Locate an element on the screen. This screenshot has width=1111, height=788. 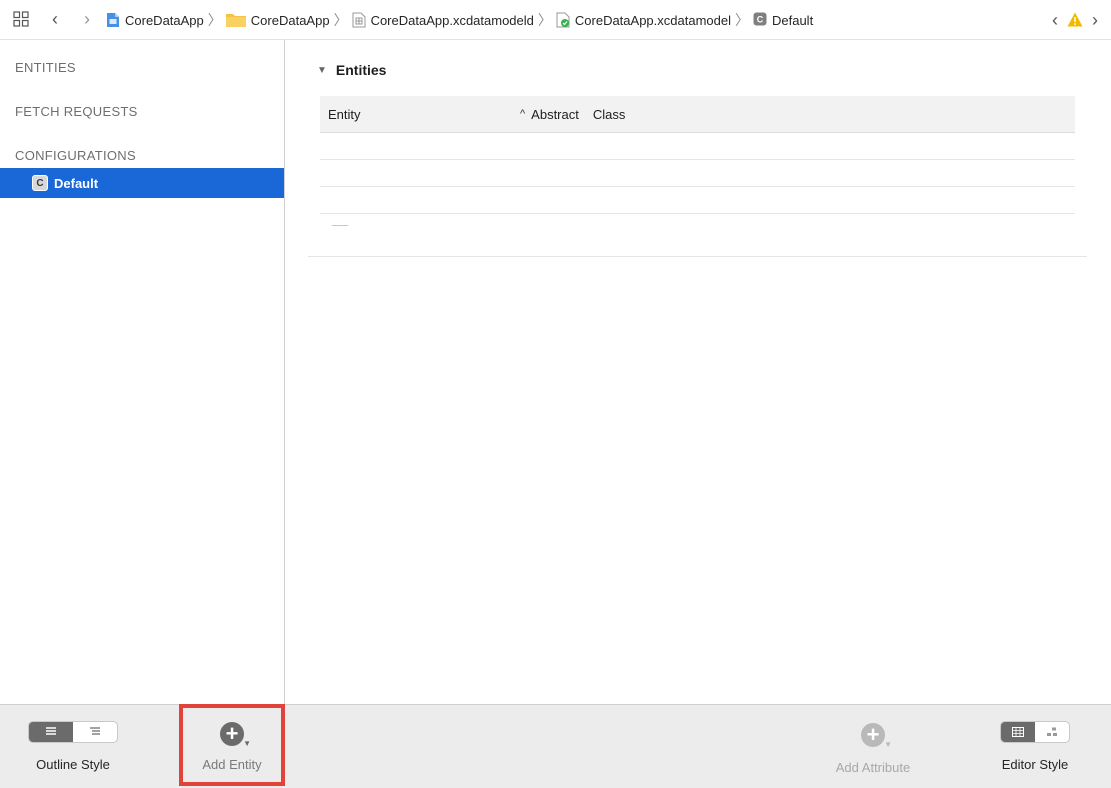
editor-style-label: Editor Style is located at coordinates (1035, 764).